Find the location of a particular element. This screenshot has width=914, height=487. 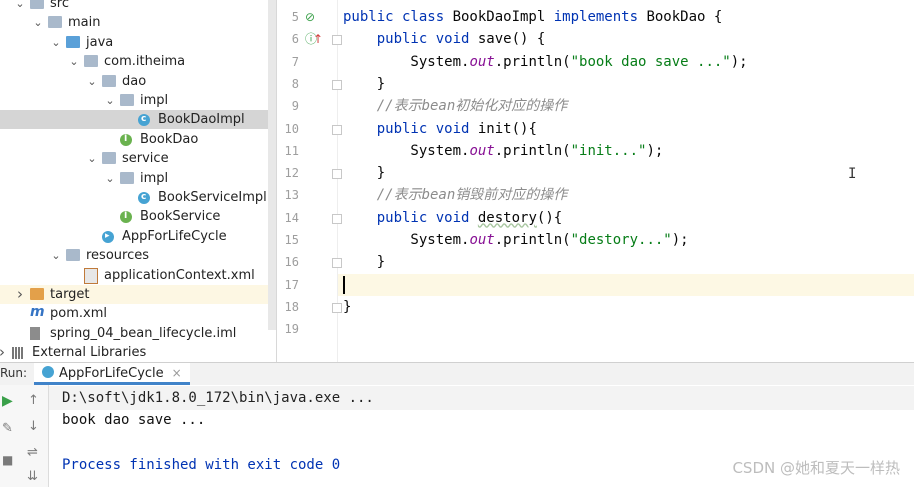

code-line: public void destory(){ is located at coordinates (623, 218).